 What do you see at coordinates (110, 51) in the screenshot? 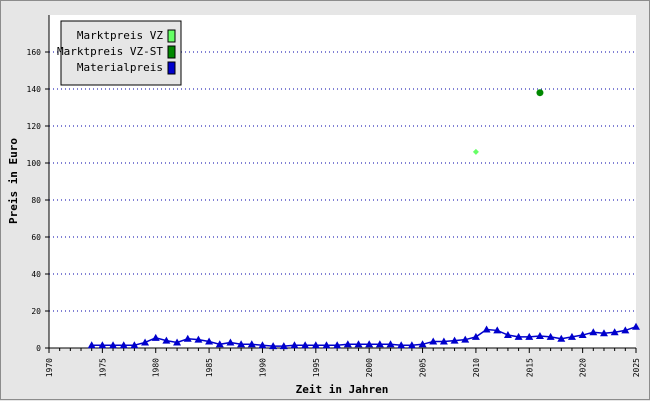
I see `legend-label: Marktpreis VZ-ST` at bounding box center [110, 51].